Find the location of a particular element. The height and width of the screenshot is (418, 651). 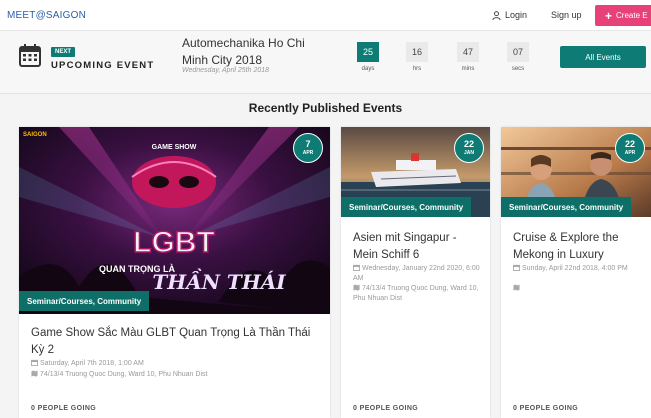

date-badge: 22 APR is located at coordinates (630, 148).